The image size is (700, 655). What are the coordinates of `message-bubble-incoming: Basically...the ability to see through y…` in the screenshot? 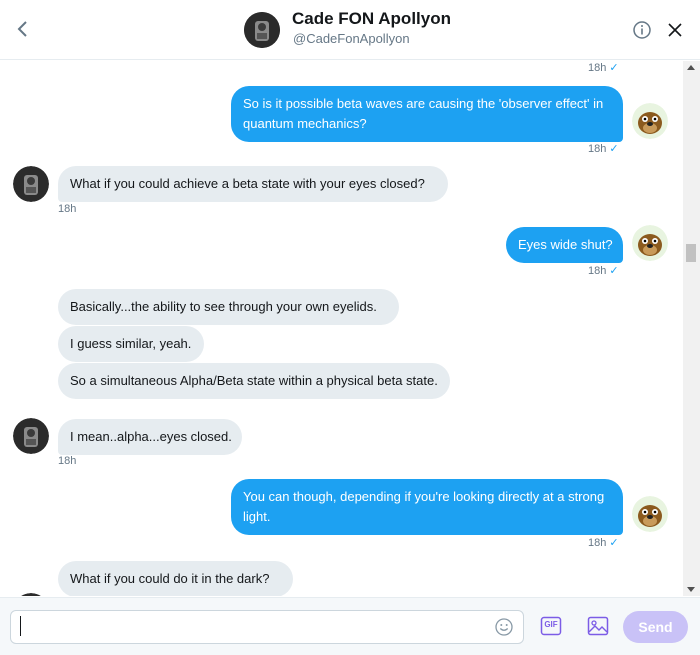 It's located at (228, 307).